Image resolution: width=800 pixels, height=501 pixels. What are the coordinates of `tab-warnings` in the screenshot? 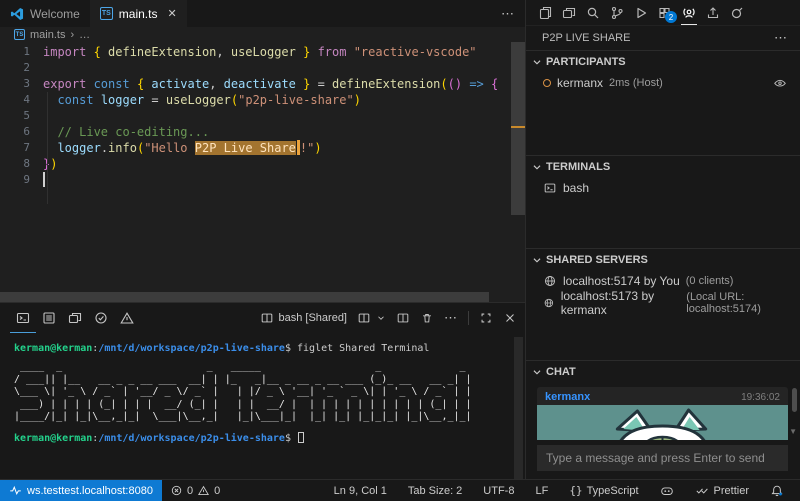 It's located at (127, 318).